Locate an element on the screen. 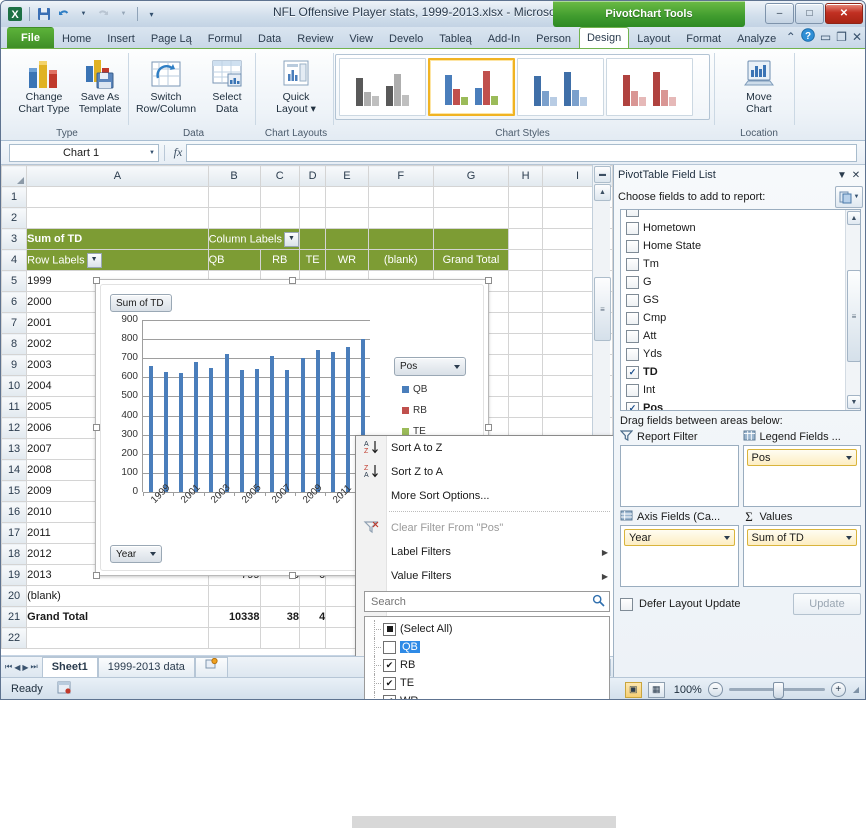 The width and height of the screenshot is (866, 828). chart-bar-2003 is located at coordinates (211, 429).